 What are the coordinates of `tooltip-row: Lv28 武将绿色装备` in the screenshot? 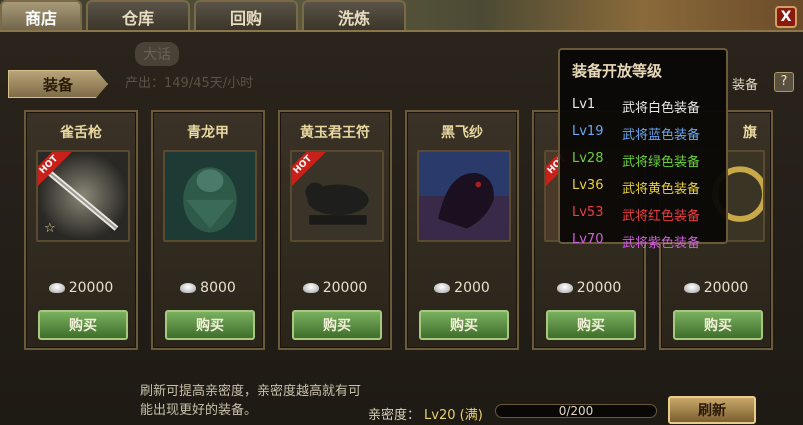 It's located at (643, 160).